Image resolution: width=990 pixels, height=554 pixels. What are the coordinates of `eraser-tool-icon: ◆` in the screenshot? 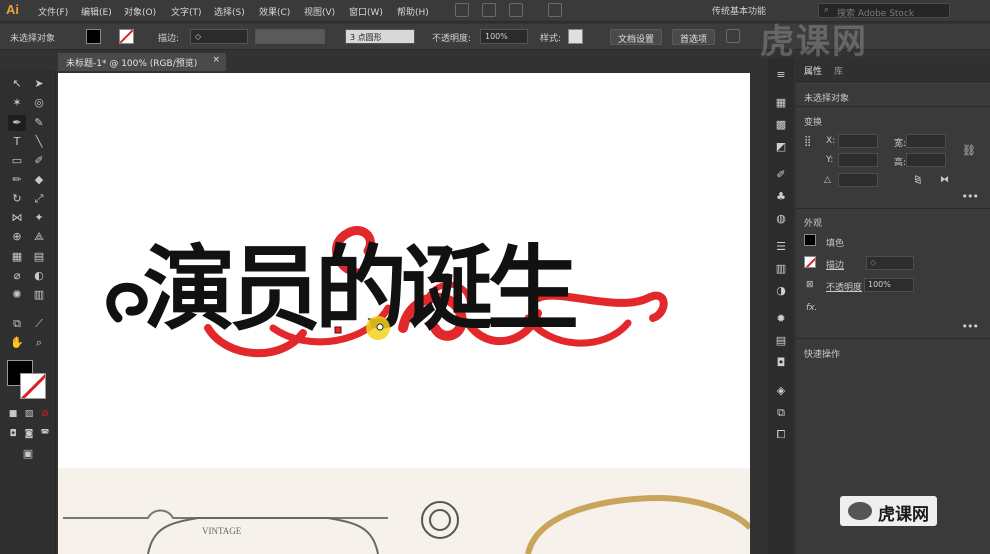 It's located at (39, 180).